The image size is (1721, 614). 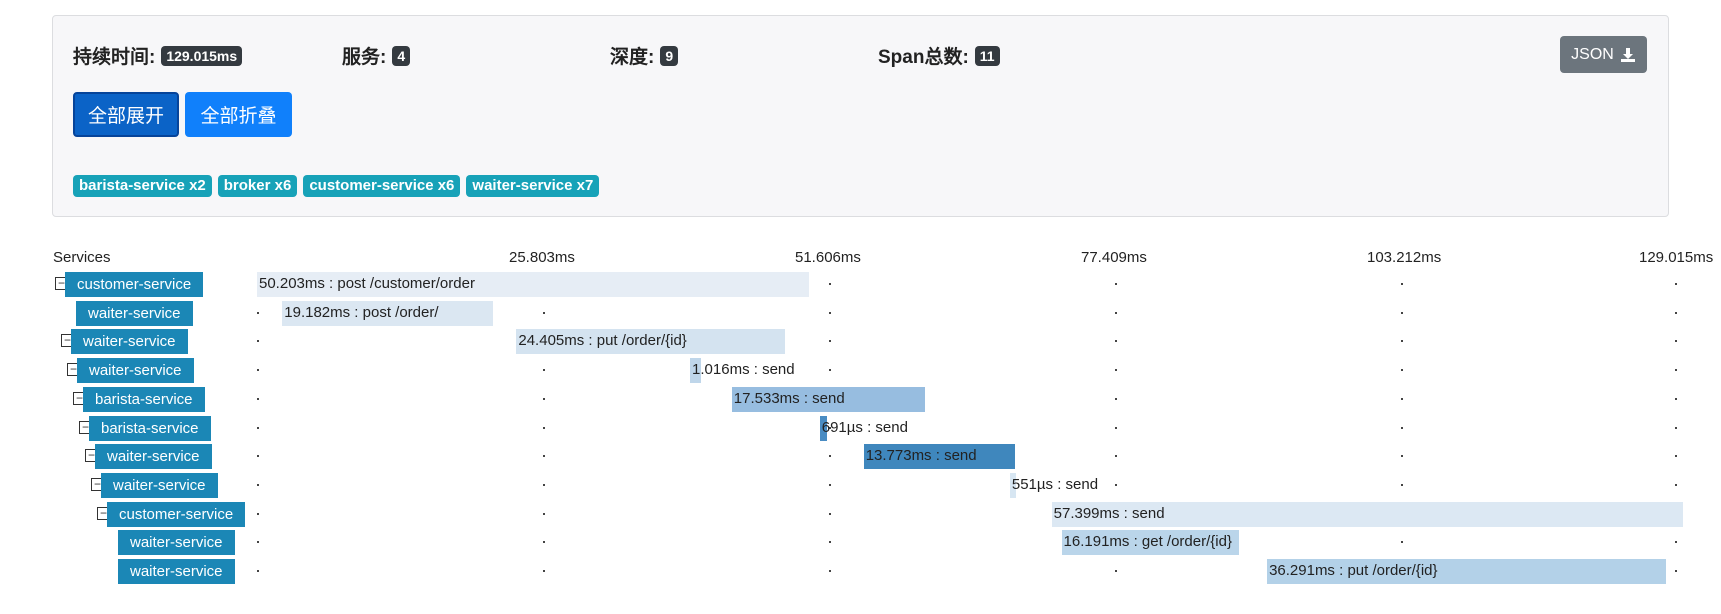 What do you see at coordinates (860, 571) in the screenshot?
I see `span-row: waiter-service 36.291ms : put /order/{id}` at bounding box center [860, 571].